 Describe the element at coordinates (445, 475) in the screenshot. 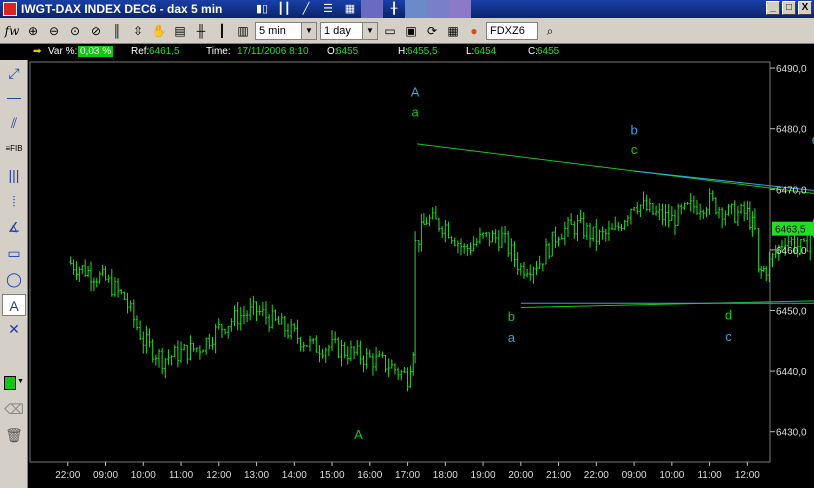

I see `x-tick-label: 18:00` at that location.